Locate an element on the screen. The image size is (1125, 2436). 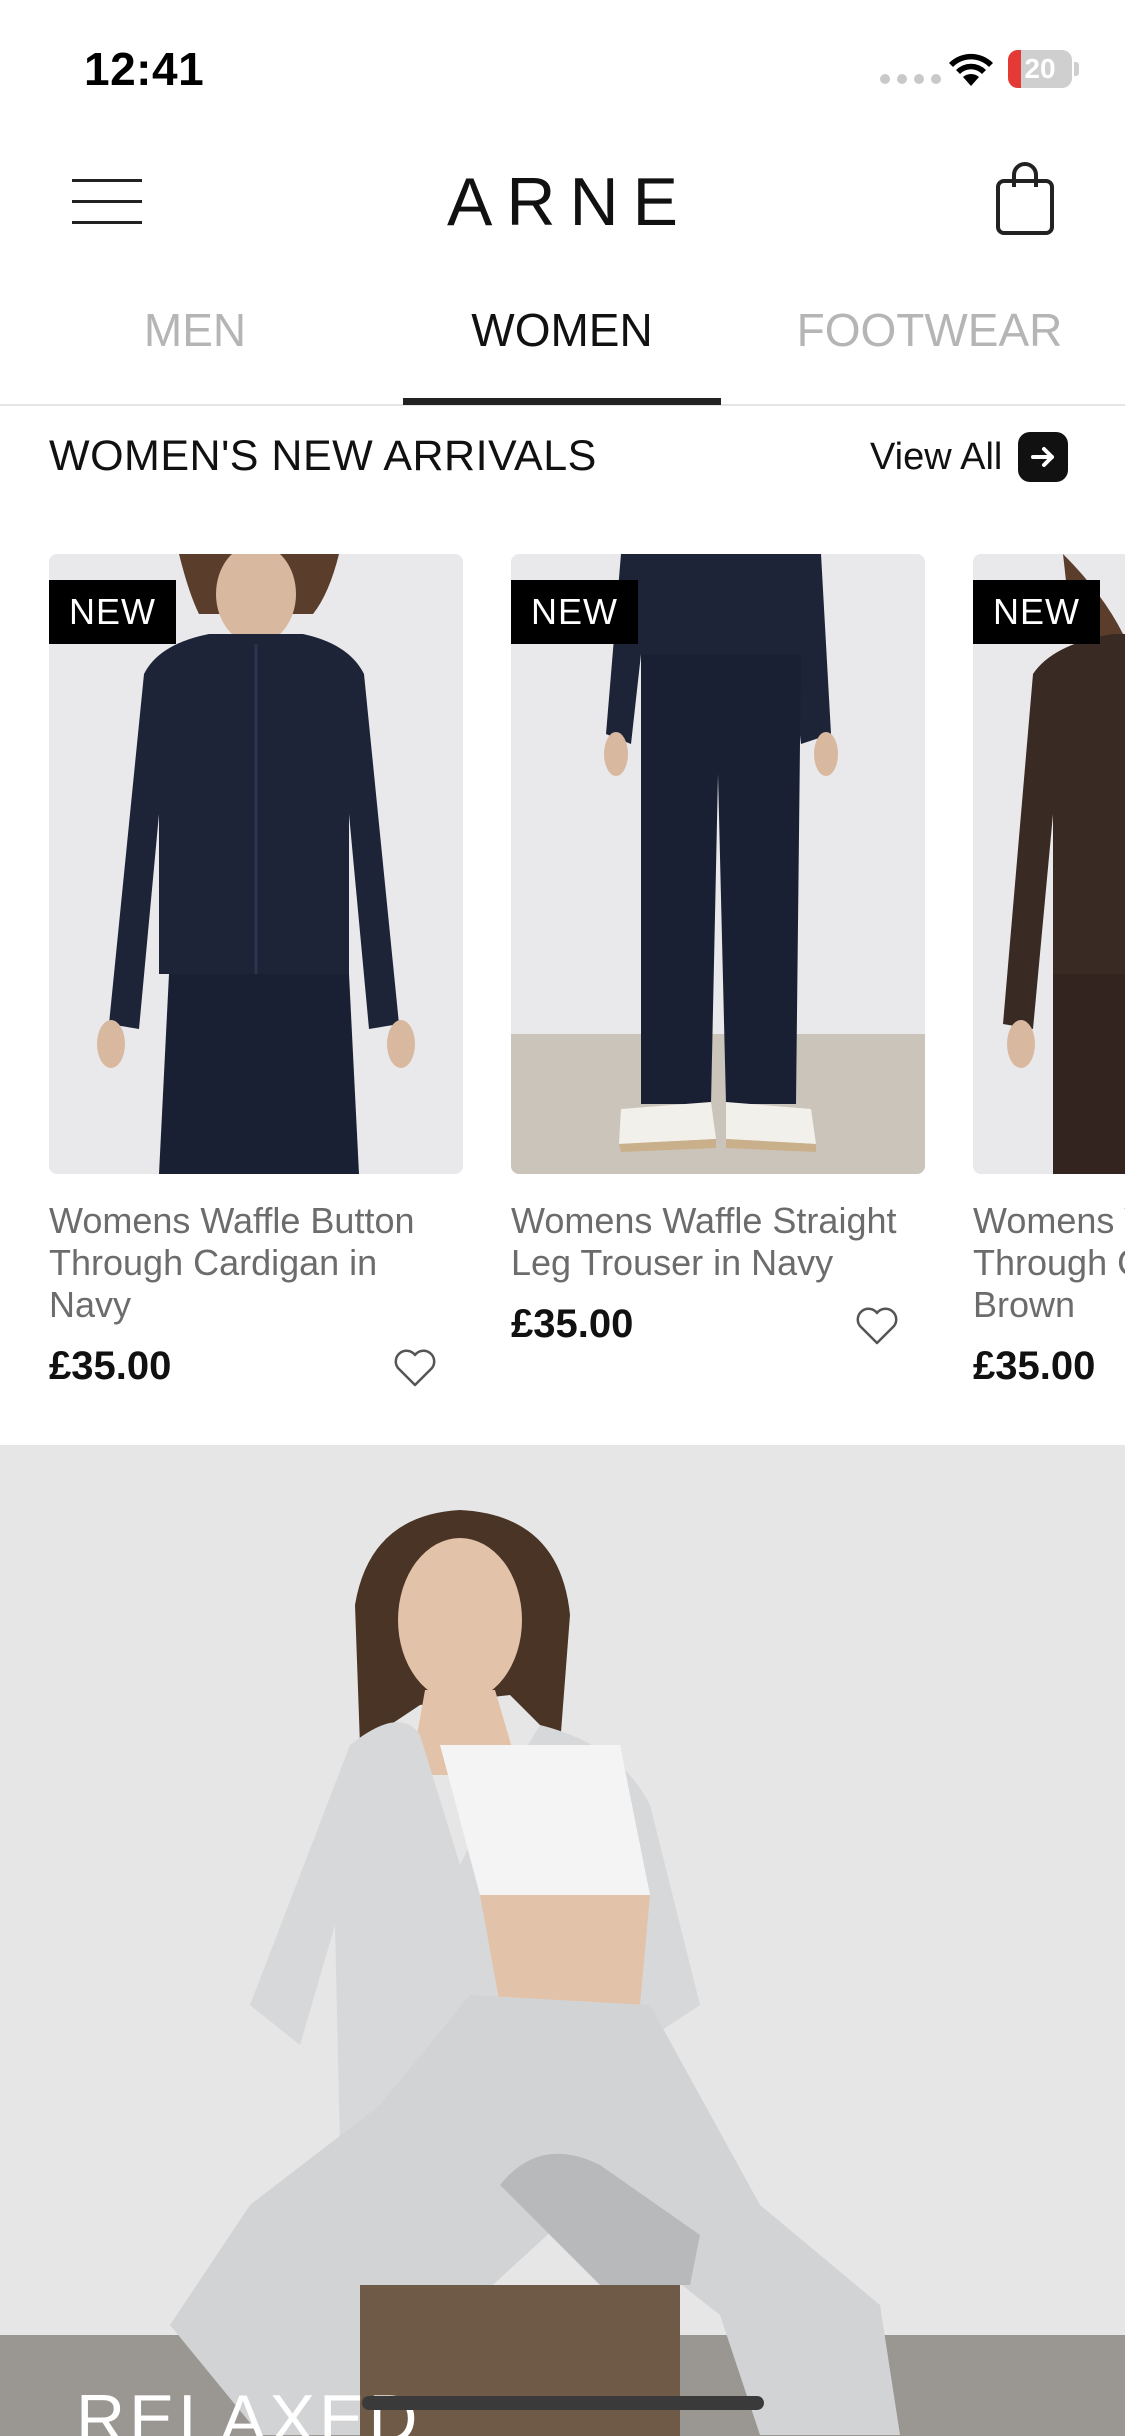
category-tabs: MEN WOMEN FOOTWEAR is located at coordinates (562, 348).